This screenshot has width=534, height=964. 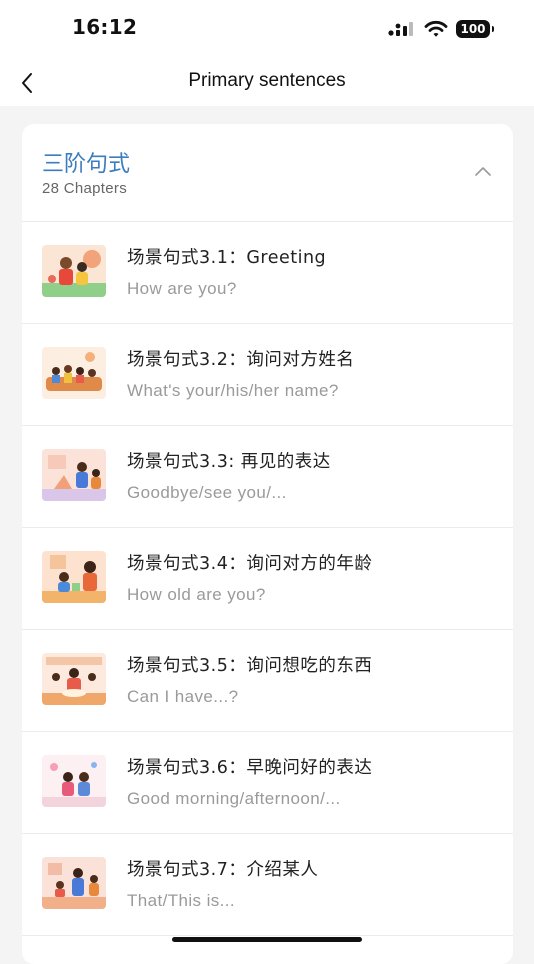 I want to click on status-bar: 16:12 100, so click(x=267, y=29).